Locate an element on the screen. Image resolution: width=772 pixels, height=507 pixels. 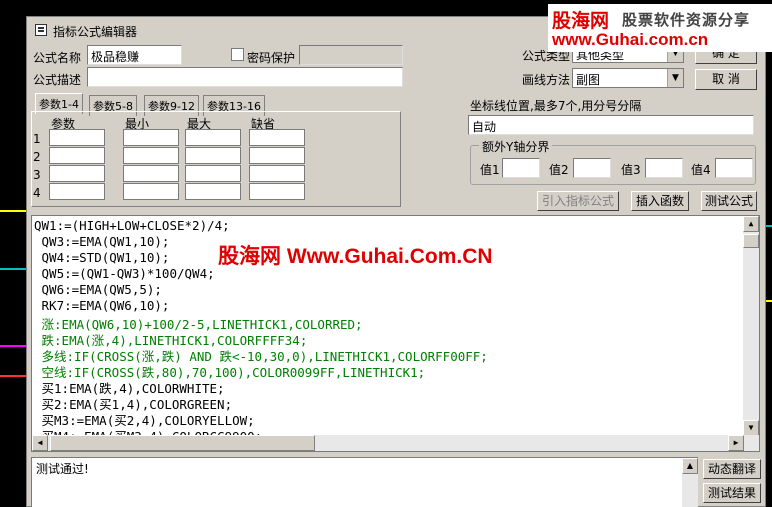
code-segment: QW4:=STD(QW1,10); is located at coordinates (102, 257).